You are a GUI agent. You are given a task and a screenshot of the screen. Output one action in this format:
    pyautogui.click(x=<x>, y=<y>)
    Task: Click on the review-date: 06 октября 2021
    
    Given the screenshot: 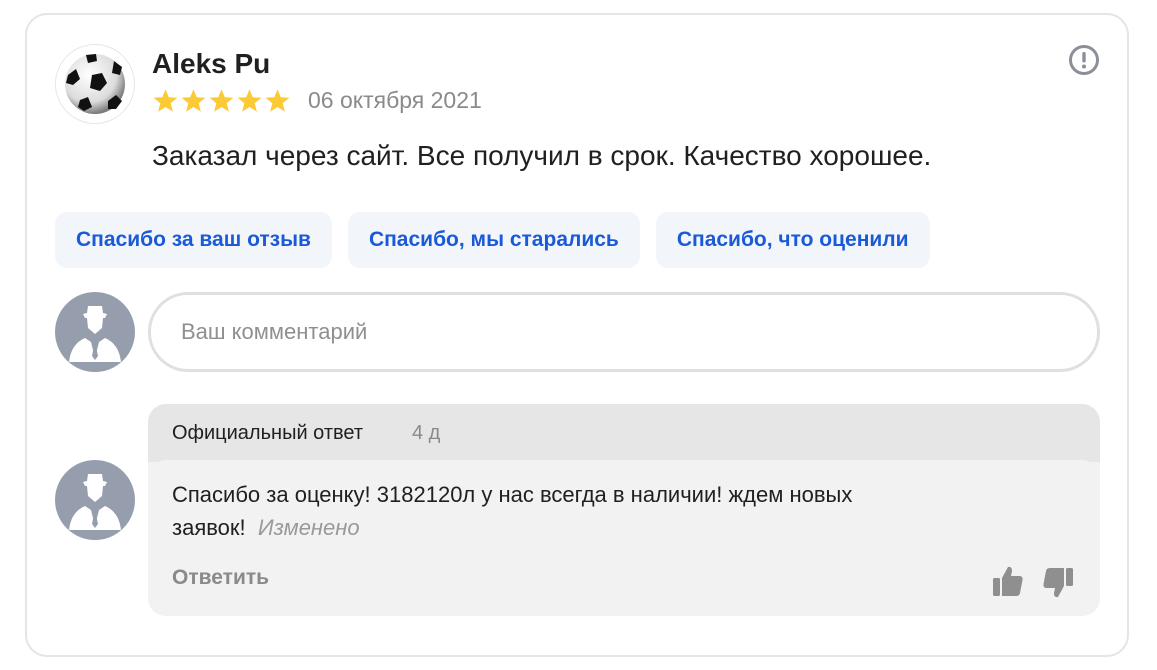 What is the action you would take?
    pyautogui.click(x=395, y=100)
    